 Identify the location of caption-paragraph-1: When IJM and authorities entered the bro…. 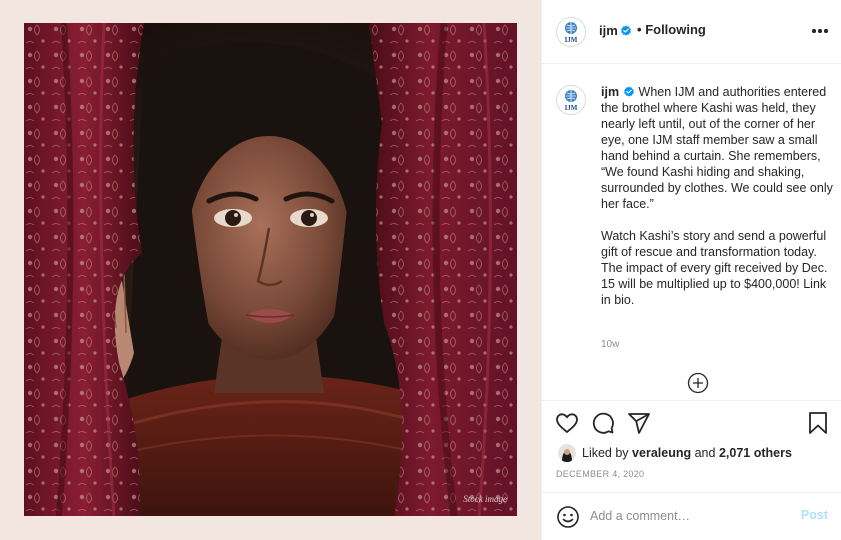
(717, 148).